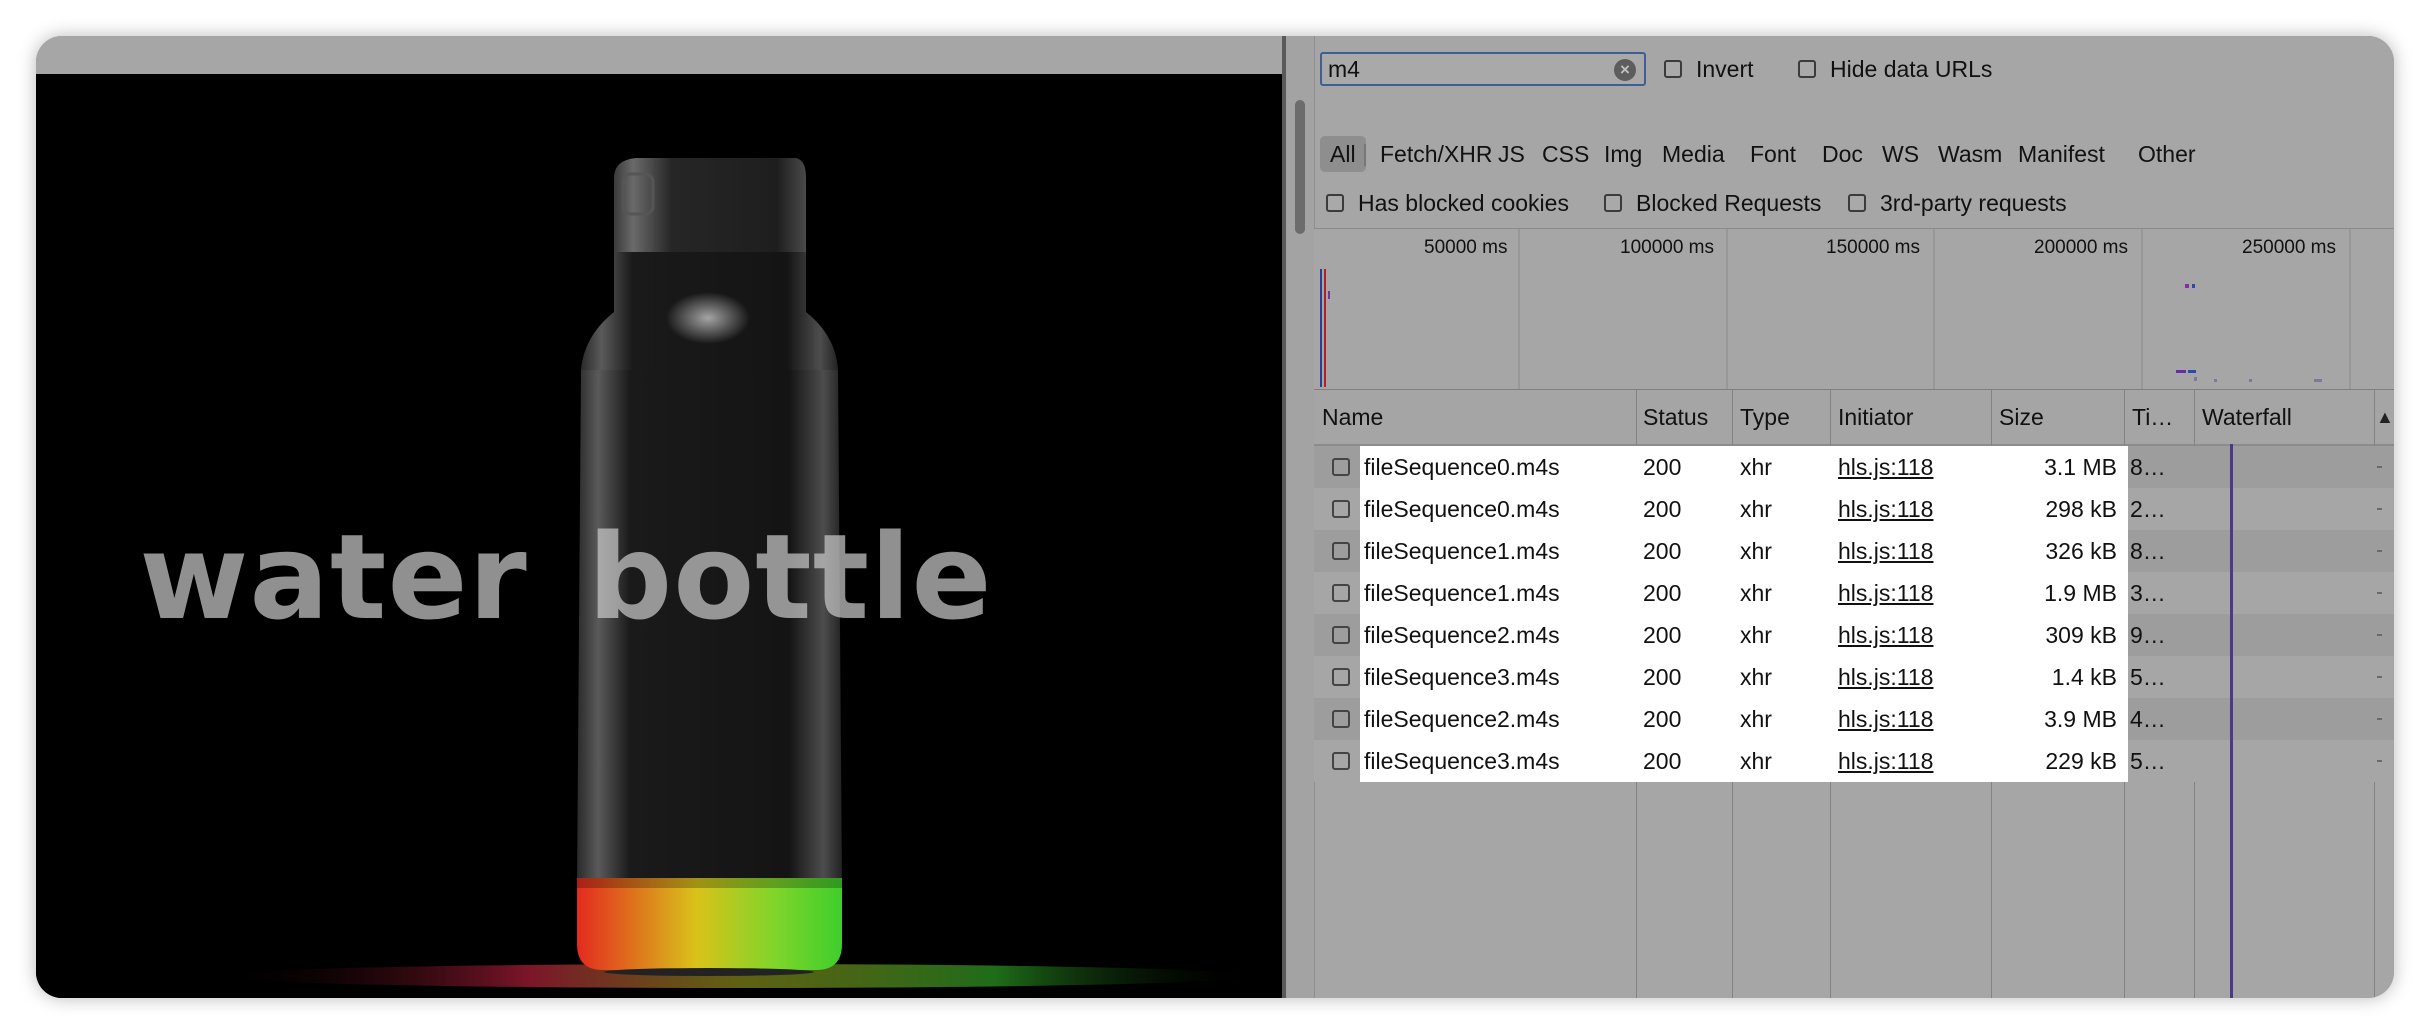 The width and height of the screenshot is (2430, 1034). What do you see at coordinates (2061, 154) in the screenshot?
I see `type-filter-manifest: Manifest` at bounding box center [2061, 154].